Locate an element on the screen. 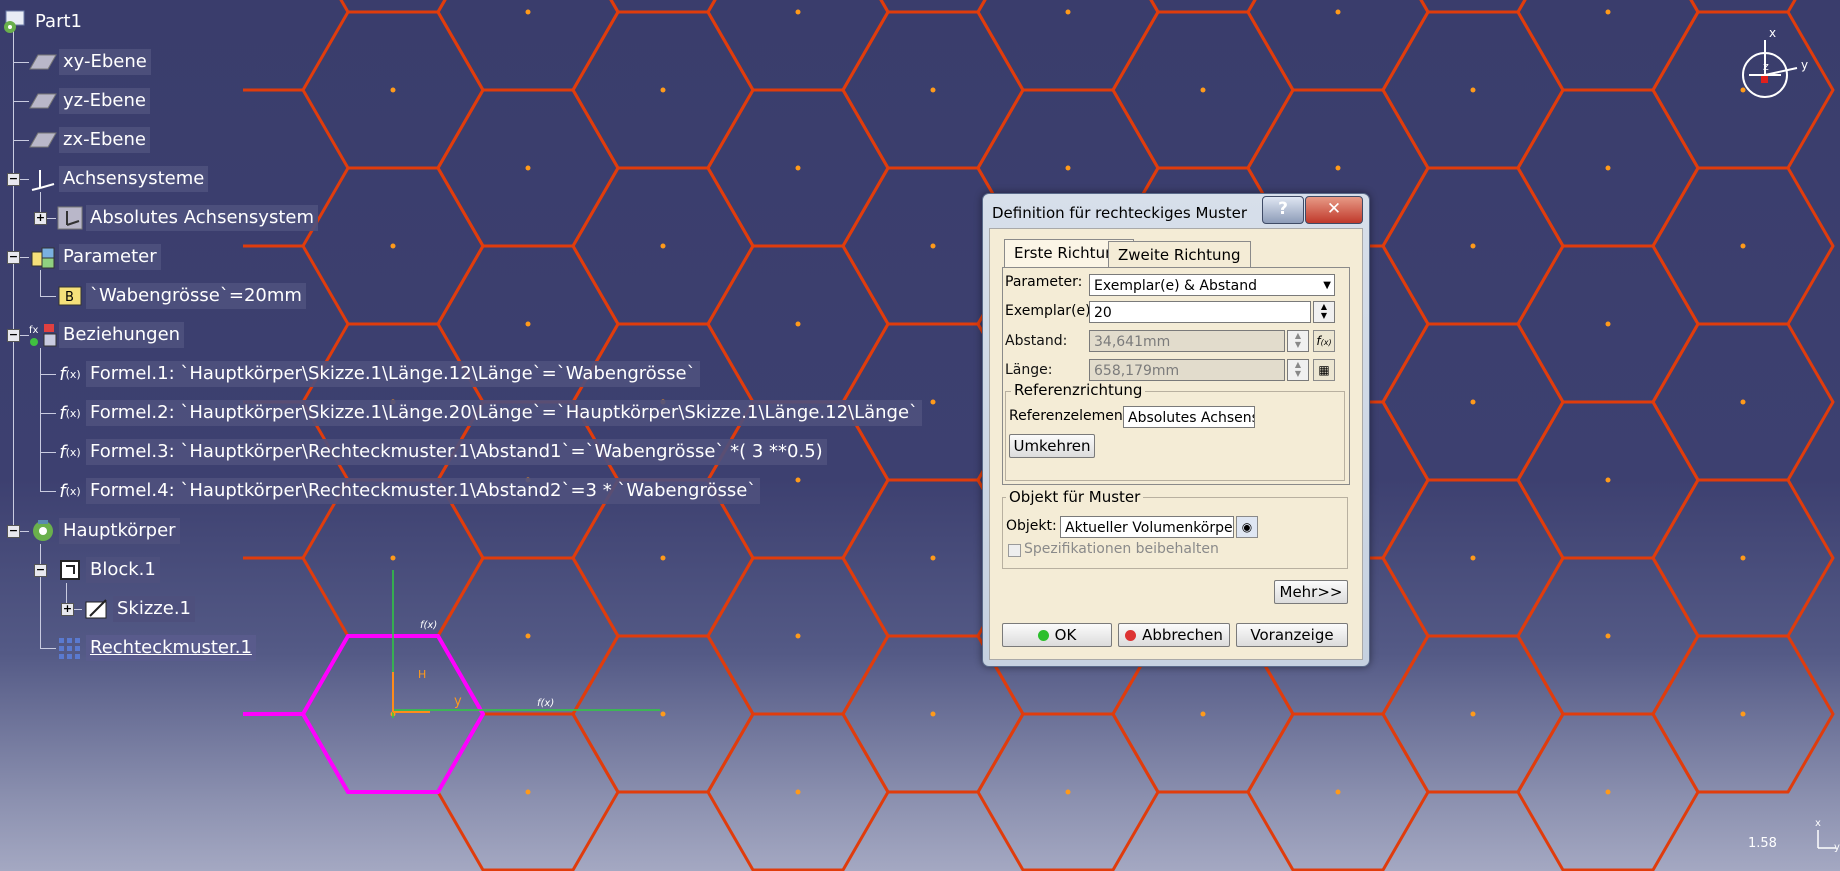 The width and height of the screenshot is (1840, 871). sketch-axis-y-label: y is located at coordinates (458, 701).